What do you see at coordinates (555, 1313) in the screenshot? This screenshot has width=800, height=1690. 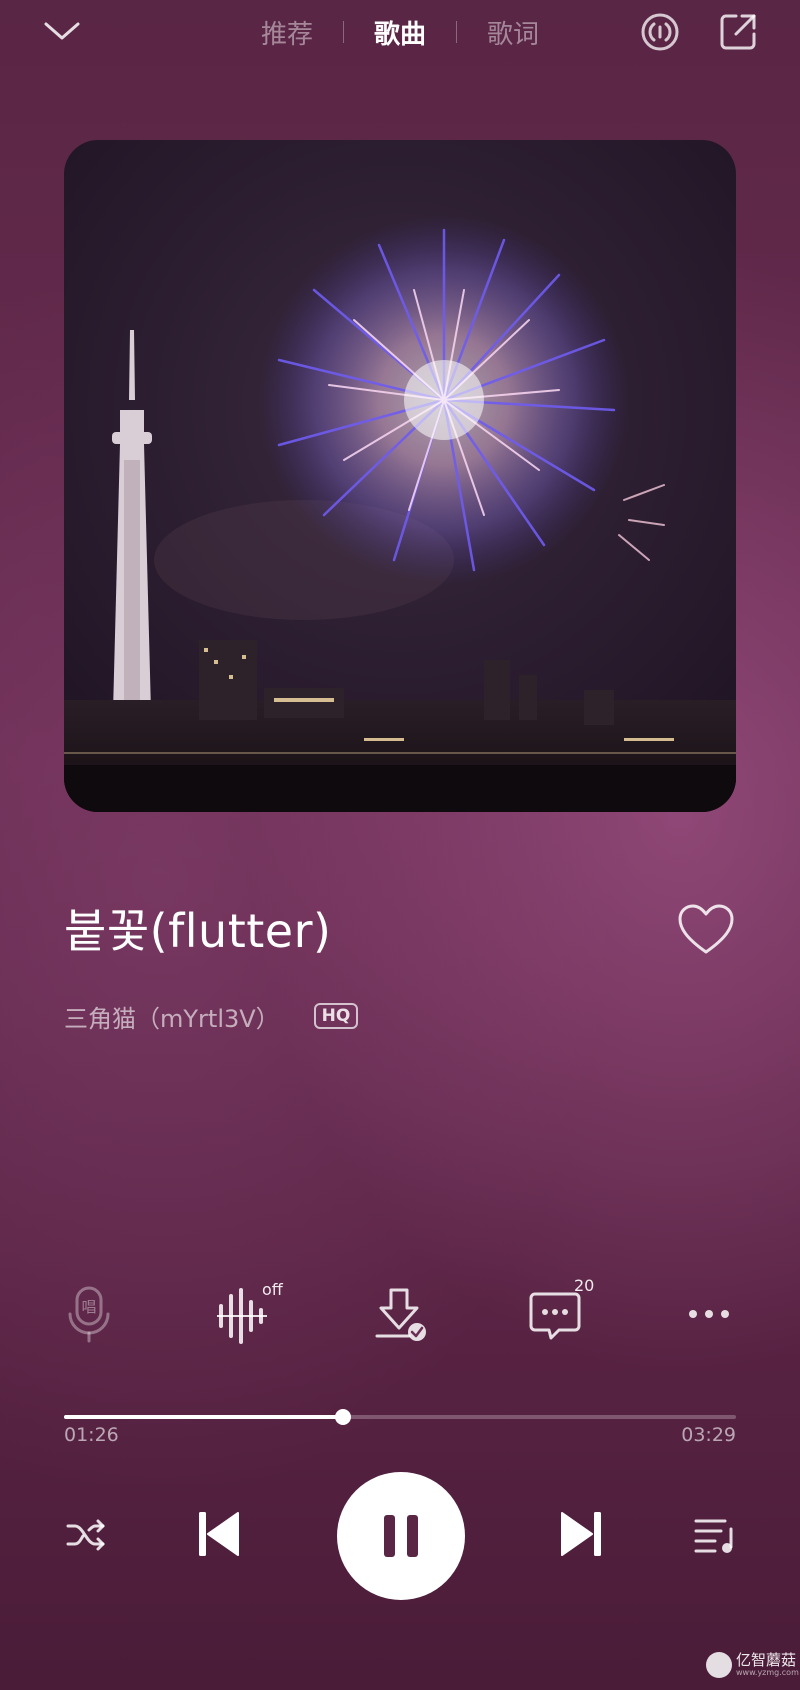 I see `comments-button: 20` at bounding box center [555, 1313].